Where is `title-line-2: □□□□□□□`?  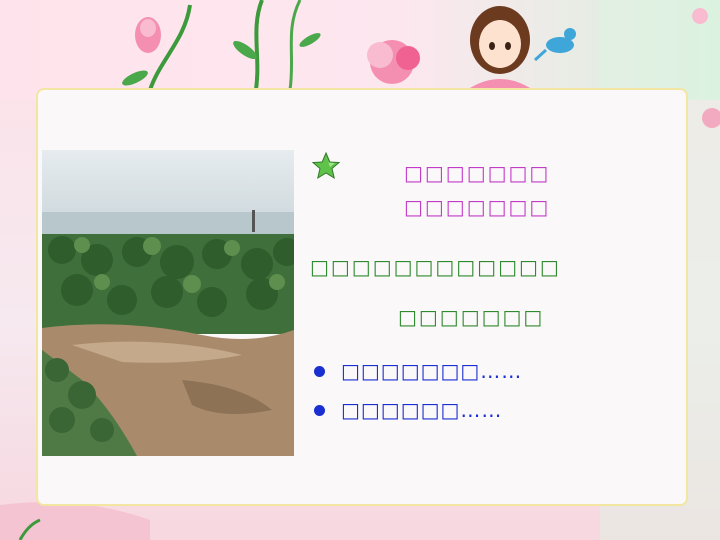 title-line-2: □□□□□□□ is located at coordinates (477, 207).